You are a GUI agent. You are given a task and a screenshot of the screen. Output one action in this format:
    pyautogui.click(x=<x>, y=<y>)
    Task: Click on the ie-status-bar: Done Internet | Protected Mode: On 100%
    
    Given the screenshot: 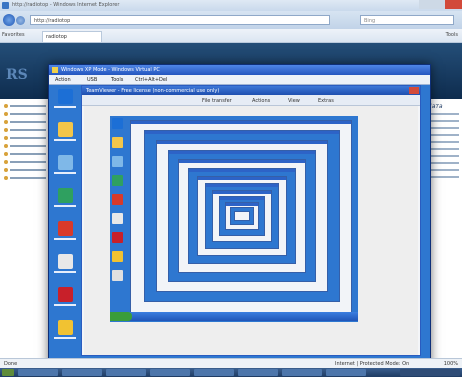 What is the action you would take?
    pyautogui.click(x=231, y=363)
    